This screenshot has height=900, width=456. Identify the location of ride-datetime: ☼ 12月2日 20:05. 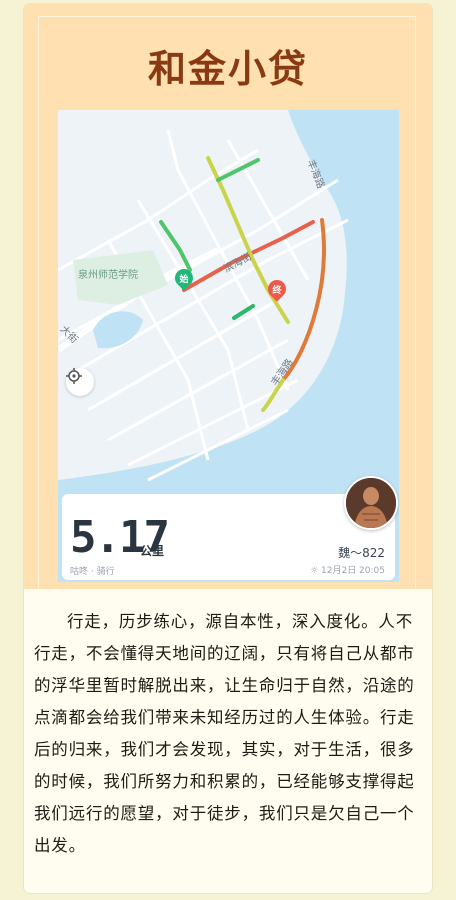
(347, 571).